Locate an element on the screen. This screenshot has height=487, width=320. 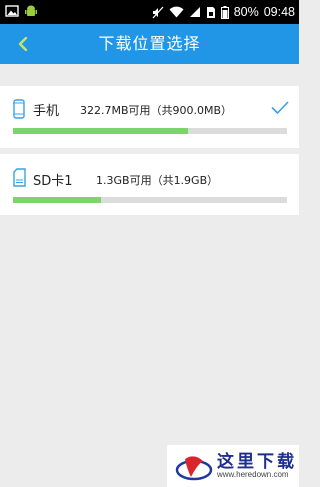
storage-name: 手机 is located at coordinates (46, 111).